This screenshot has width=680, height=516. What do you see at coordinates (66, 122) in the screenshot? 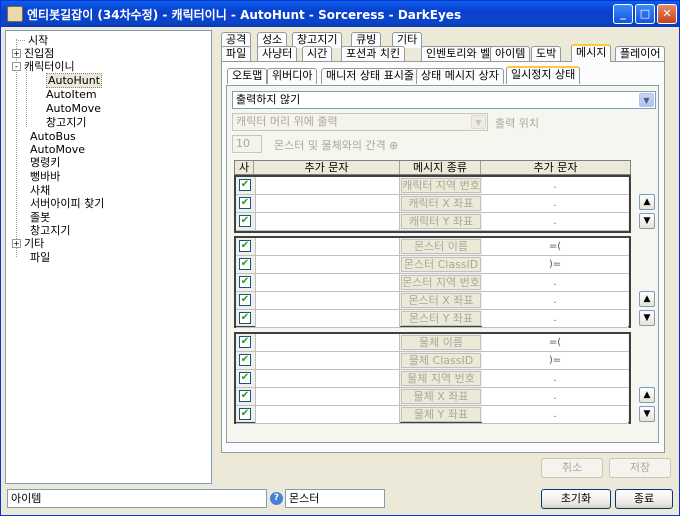
I see `tree-item-storage: 창고지기` at bounding box center [66, 122].